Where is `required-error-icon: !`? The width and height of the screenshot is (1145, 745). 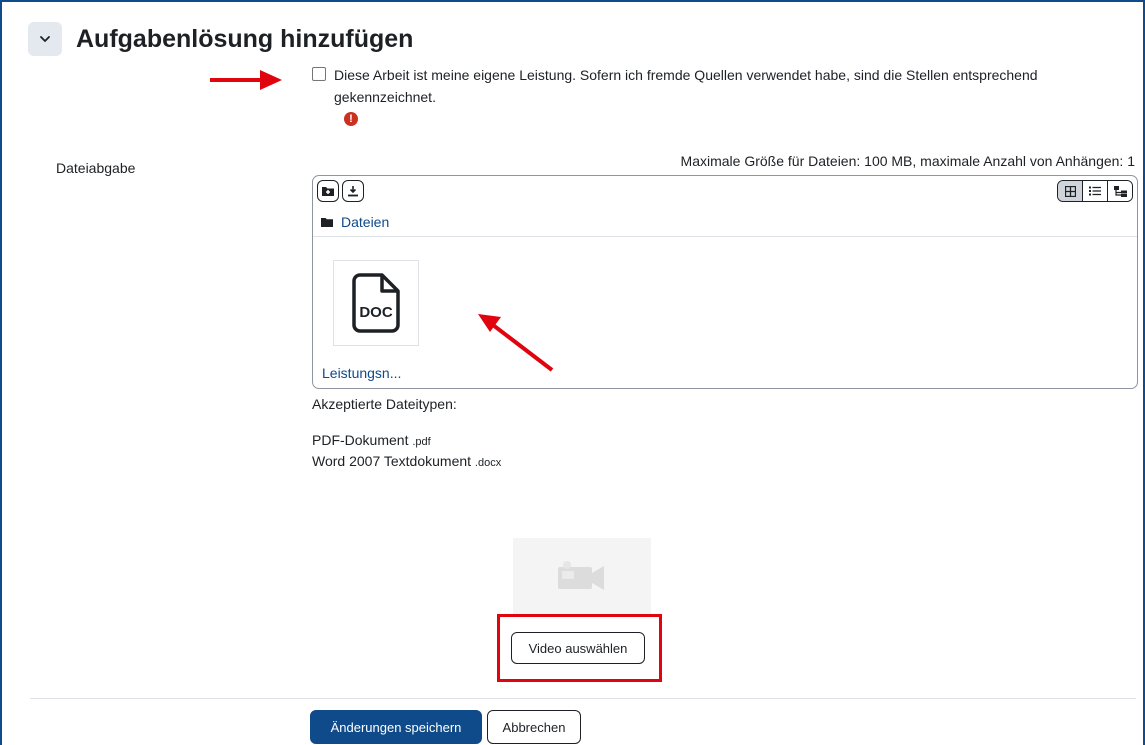
required-error-icon: ! is located at coordinates (351, 119).